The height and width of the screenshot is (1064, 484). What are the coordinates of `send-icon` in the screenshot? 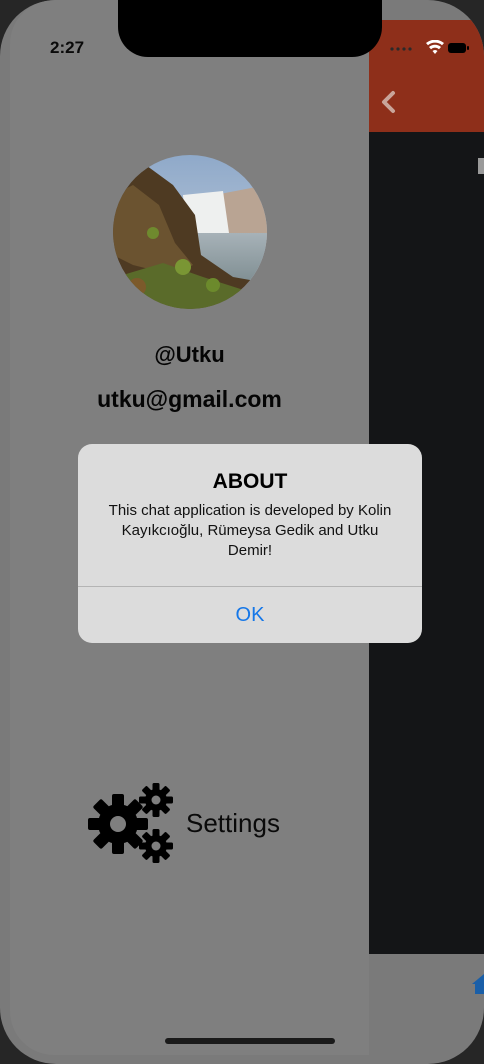 It's located at (481, 166).